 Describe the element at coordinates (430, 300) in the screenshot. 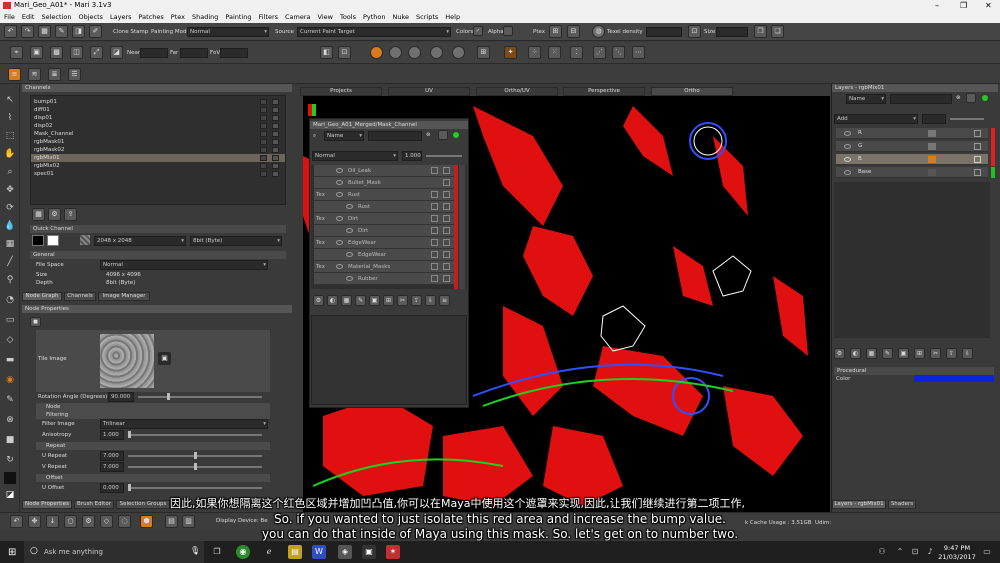

I see `layer-action-9-icon: ⇩` at that location.